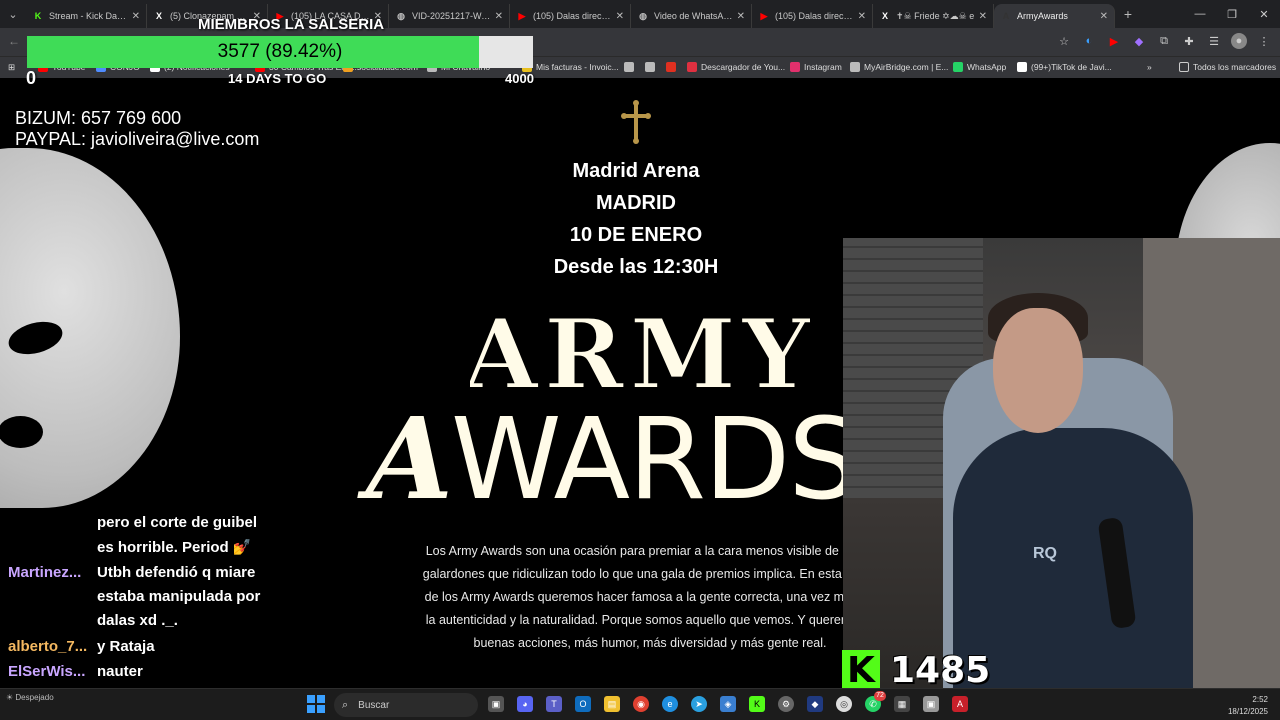 The height and width of the screenshot is (720, 1280). Describe the element at coordinates (699, 704) in the screenshot. I see `telegram-icon: ➤` at that location.